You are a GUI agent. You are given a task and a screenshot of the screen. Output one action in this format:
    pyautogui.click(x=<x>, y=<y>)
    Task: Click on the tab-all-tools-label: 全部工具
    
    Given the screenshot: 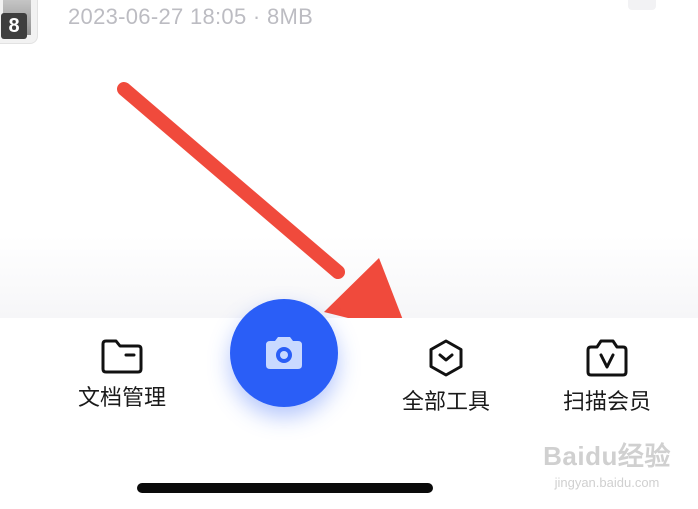 What is the action you would take?
    pyautogui.click(x=445, y=401)
    